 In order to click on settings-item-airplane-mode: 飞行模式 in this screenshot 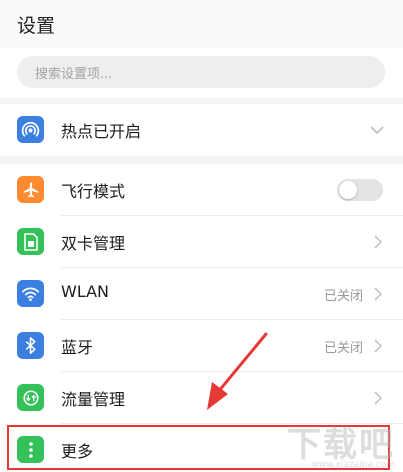, I will do `click(201, 190)`.